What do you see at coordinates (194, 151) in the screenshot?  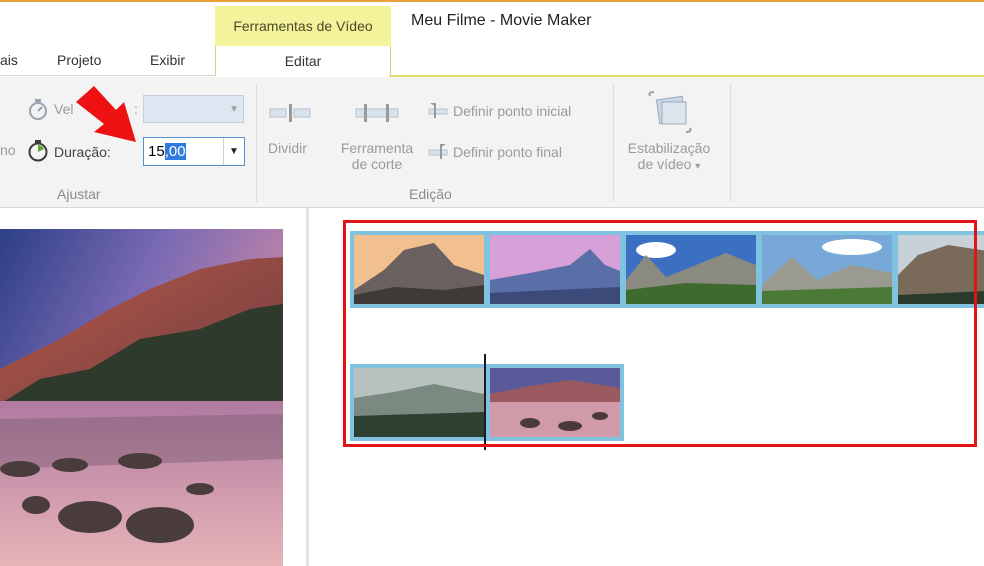 I see `duration-combo: 15,00 ▼` at bounding box center [194, 151].